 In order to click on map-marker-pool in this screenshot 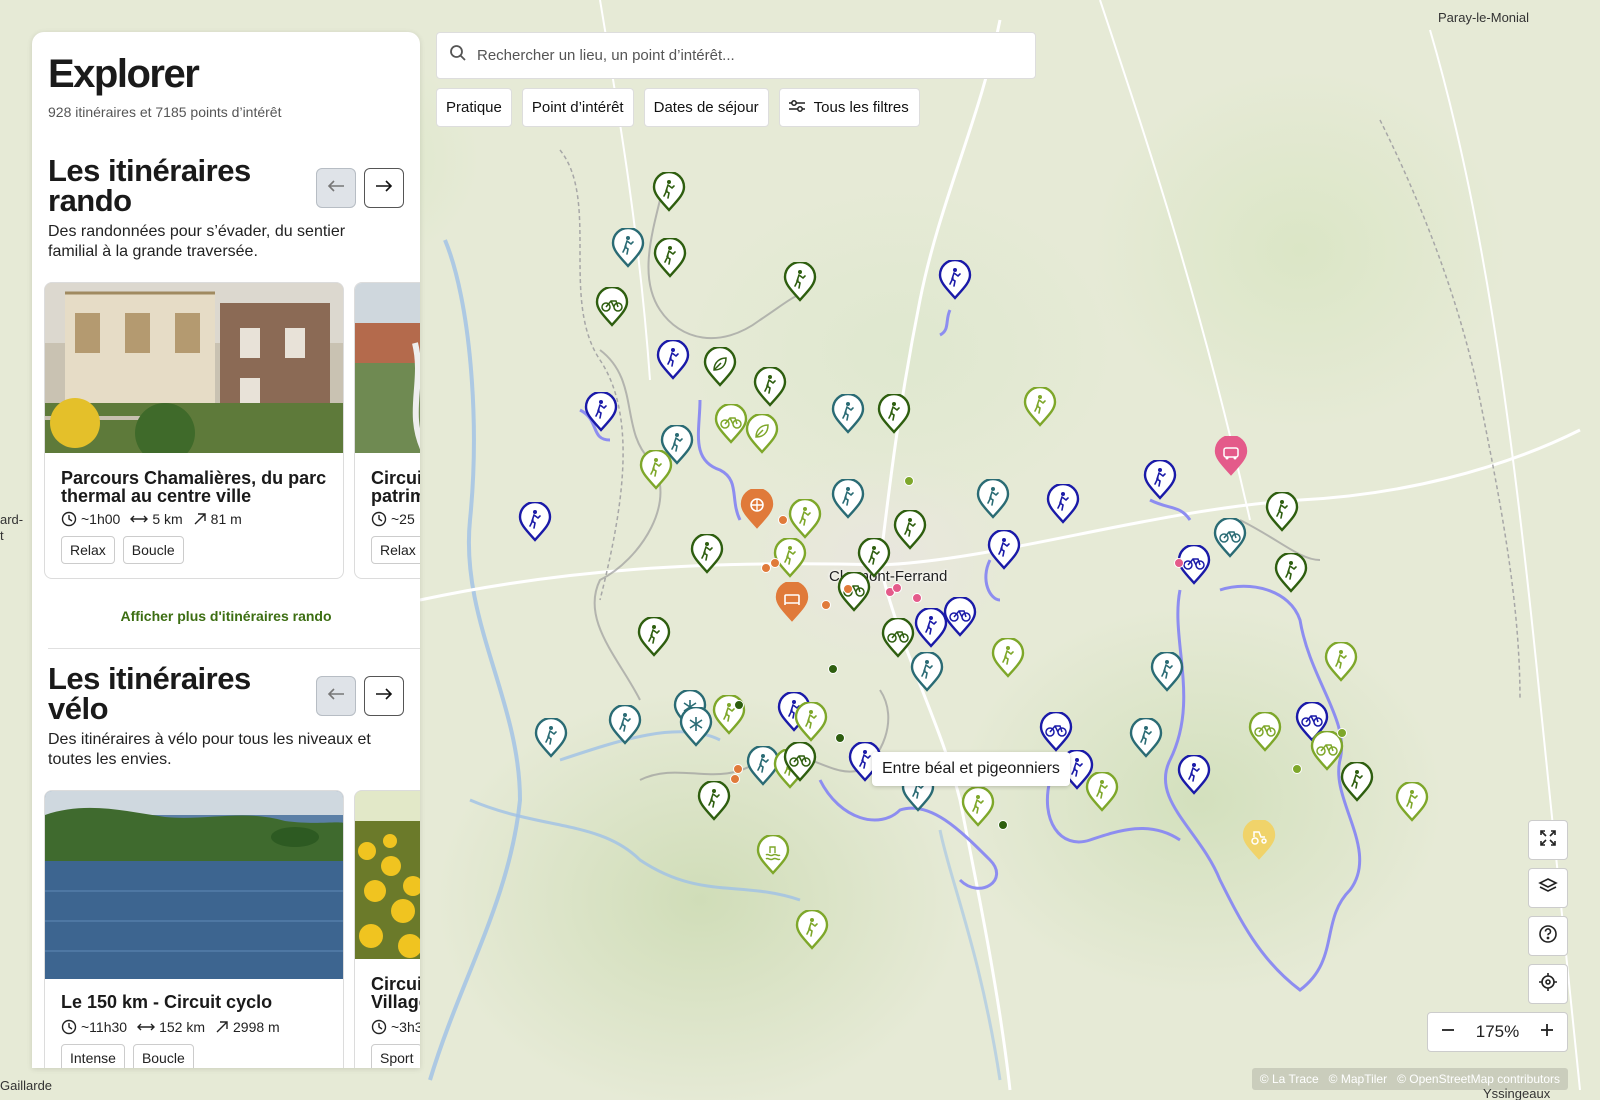, I will do `click(773, 855)`.